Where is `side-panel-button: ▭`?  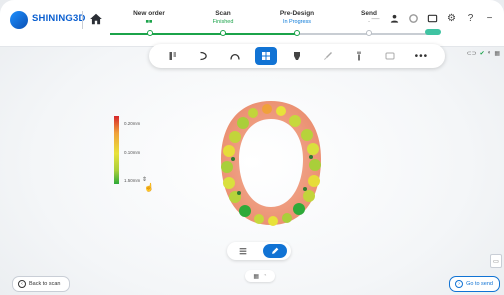 side-panel-button: ▭ is located at coordinates (496, 261).